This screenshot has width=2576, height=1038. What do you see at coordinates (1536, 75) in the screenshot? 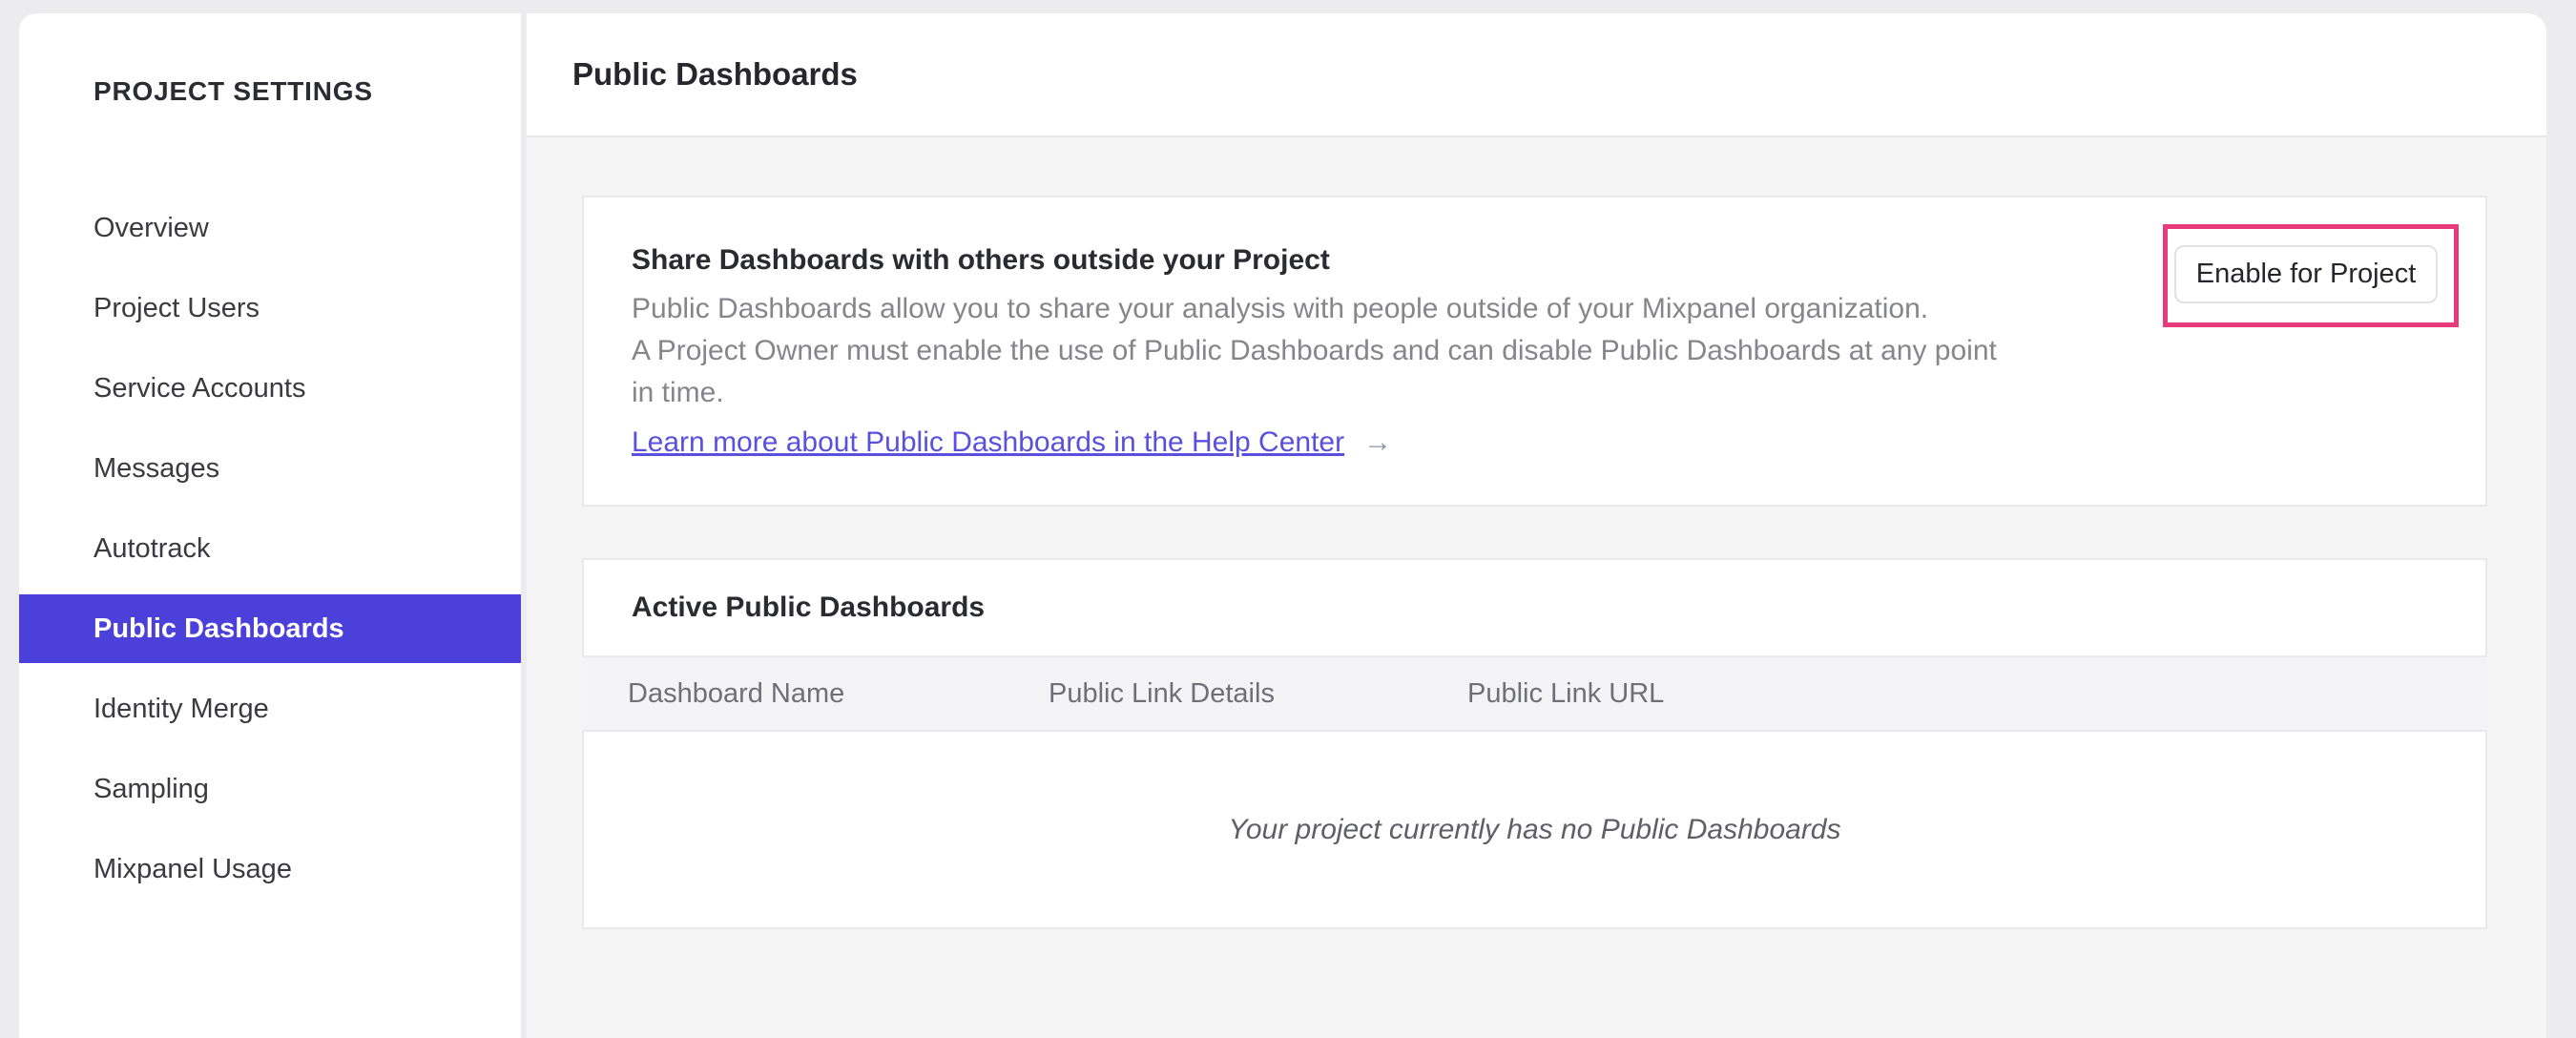
I see `page-header: Public Dashboards` at bounding box center [1536, 75].